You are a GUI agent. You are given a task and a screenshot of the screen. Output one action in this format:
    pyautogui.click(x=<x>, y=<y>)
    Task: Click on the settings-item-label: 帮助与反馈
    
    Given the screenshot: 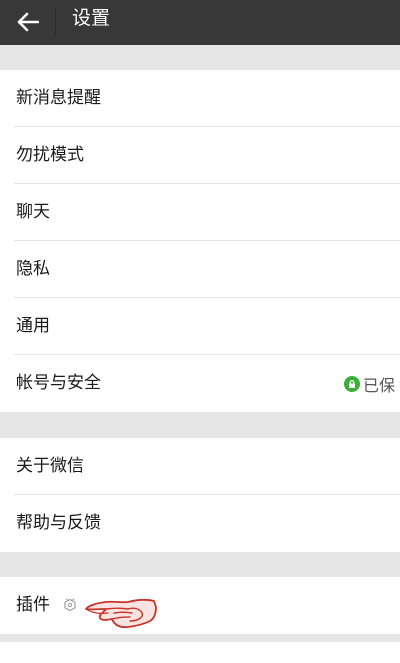 What is the action you would take?
    pyautogui.click(x=58, y=523)
    